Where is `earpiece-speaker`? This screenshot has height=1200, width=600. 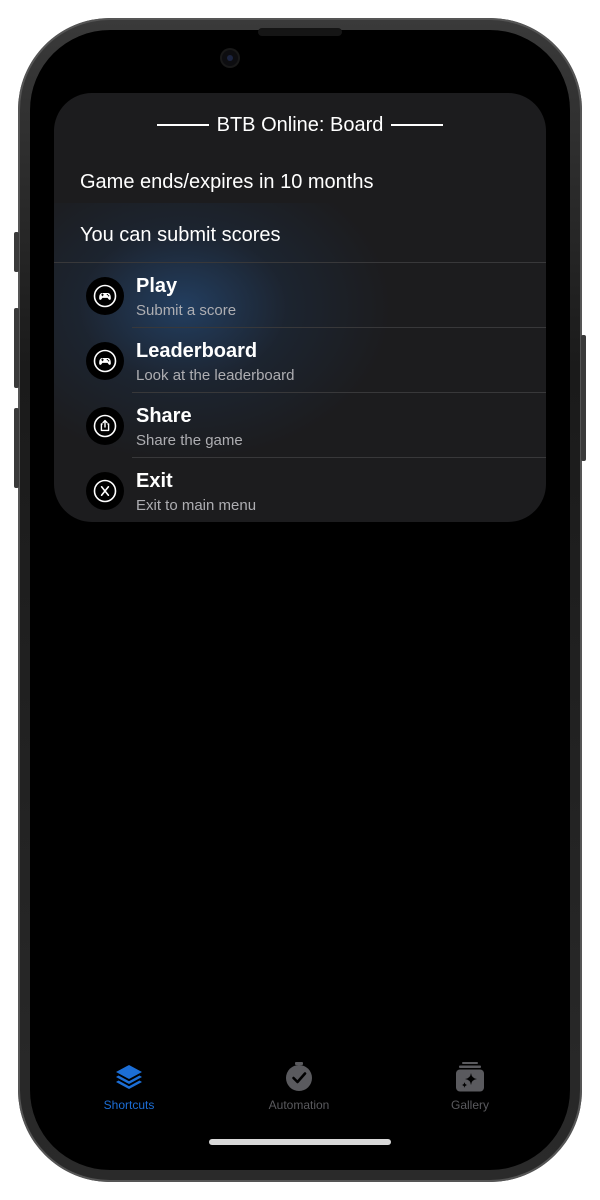 earpiece-speaker is located at coordinates (300, 32).